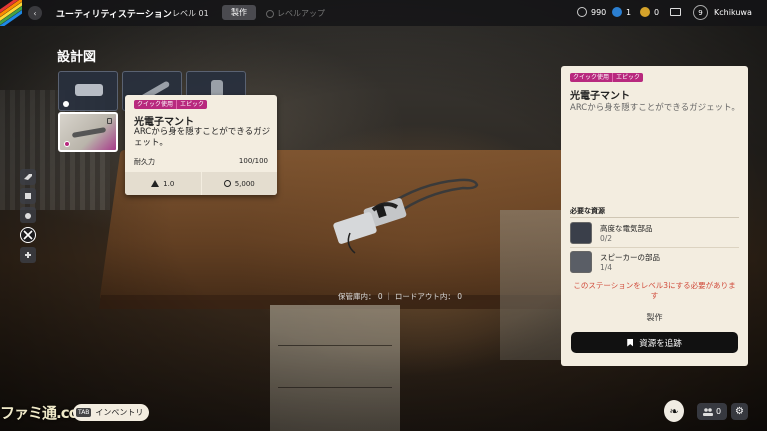 Image resolution: width=767 pixels, height=431 pixels. Describe the element at coordinates (707, 411) in the screenshot. I see `people-icon` at that location.